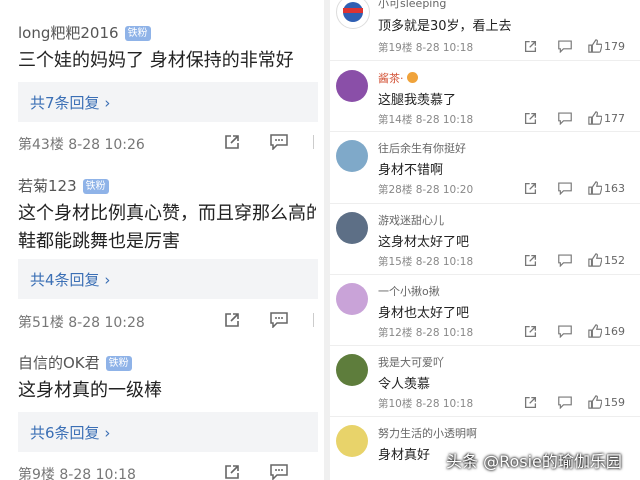 The height and width of the screenshot is (480, 640). I want to click on comment-text: 三个娃的妈妈了 身材保持的非常好, so click(156, 60).